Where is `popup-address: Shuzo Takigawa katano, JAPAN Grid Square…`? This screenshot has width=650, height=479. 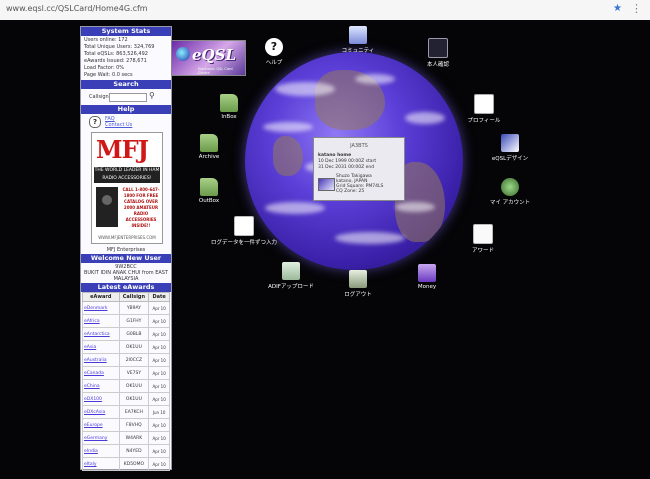 popup-address: Shuzo Takigawa katano, JAPAN Grid Square… is located at coordinates (359, 184).